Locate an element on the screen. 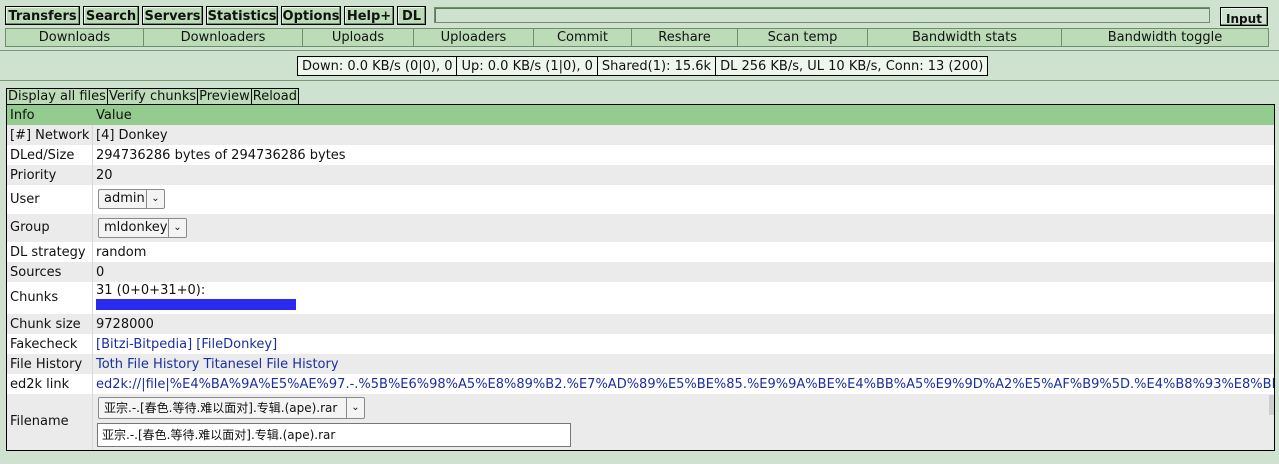 Image resolution: width=1279 pixels, height=464 pixels. search-button: Search is located at coordinates (111, 15).